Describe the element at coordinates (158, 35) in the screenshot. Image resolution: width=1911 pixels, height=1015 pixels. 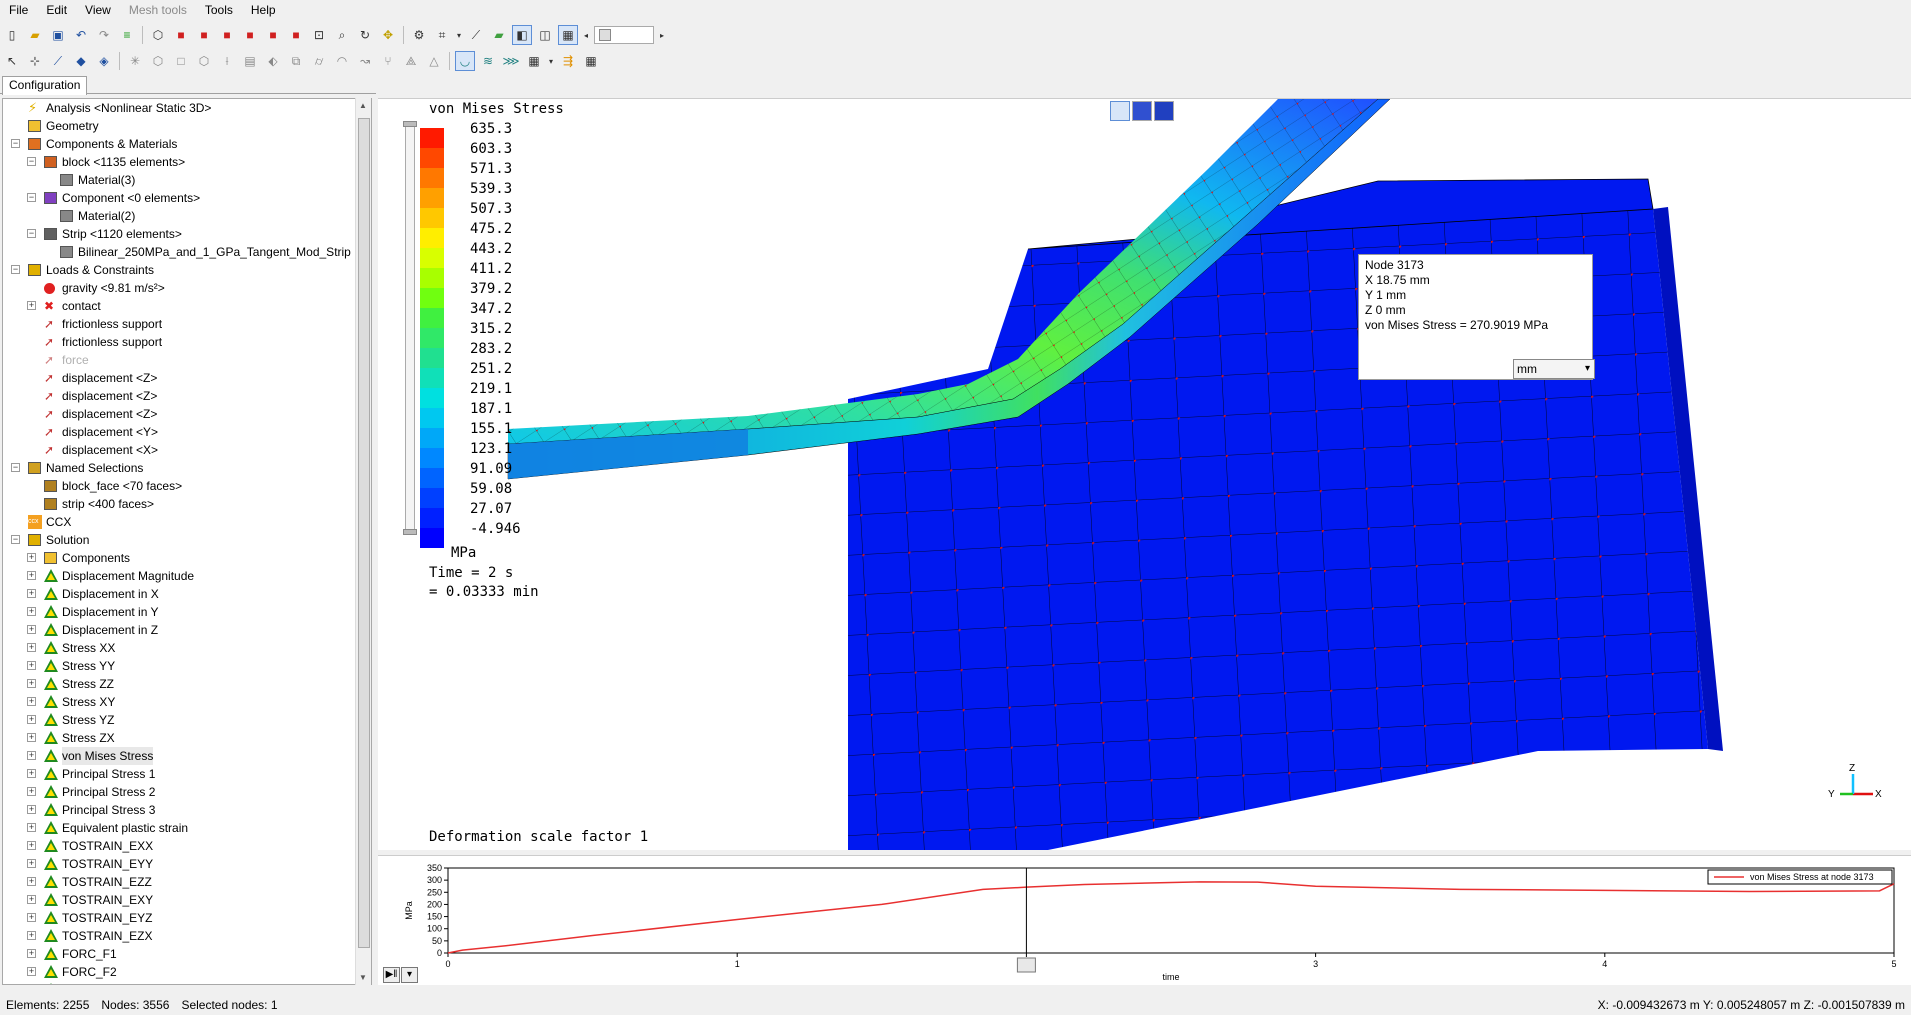
I see `view-iso-icon: ⬡` at that location.